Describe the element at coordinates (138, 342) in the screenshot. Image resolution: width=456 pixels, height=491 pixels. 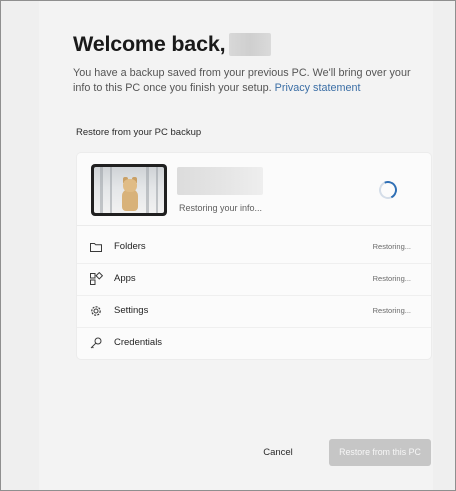
I see `item-label: Credentials` at that location.